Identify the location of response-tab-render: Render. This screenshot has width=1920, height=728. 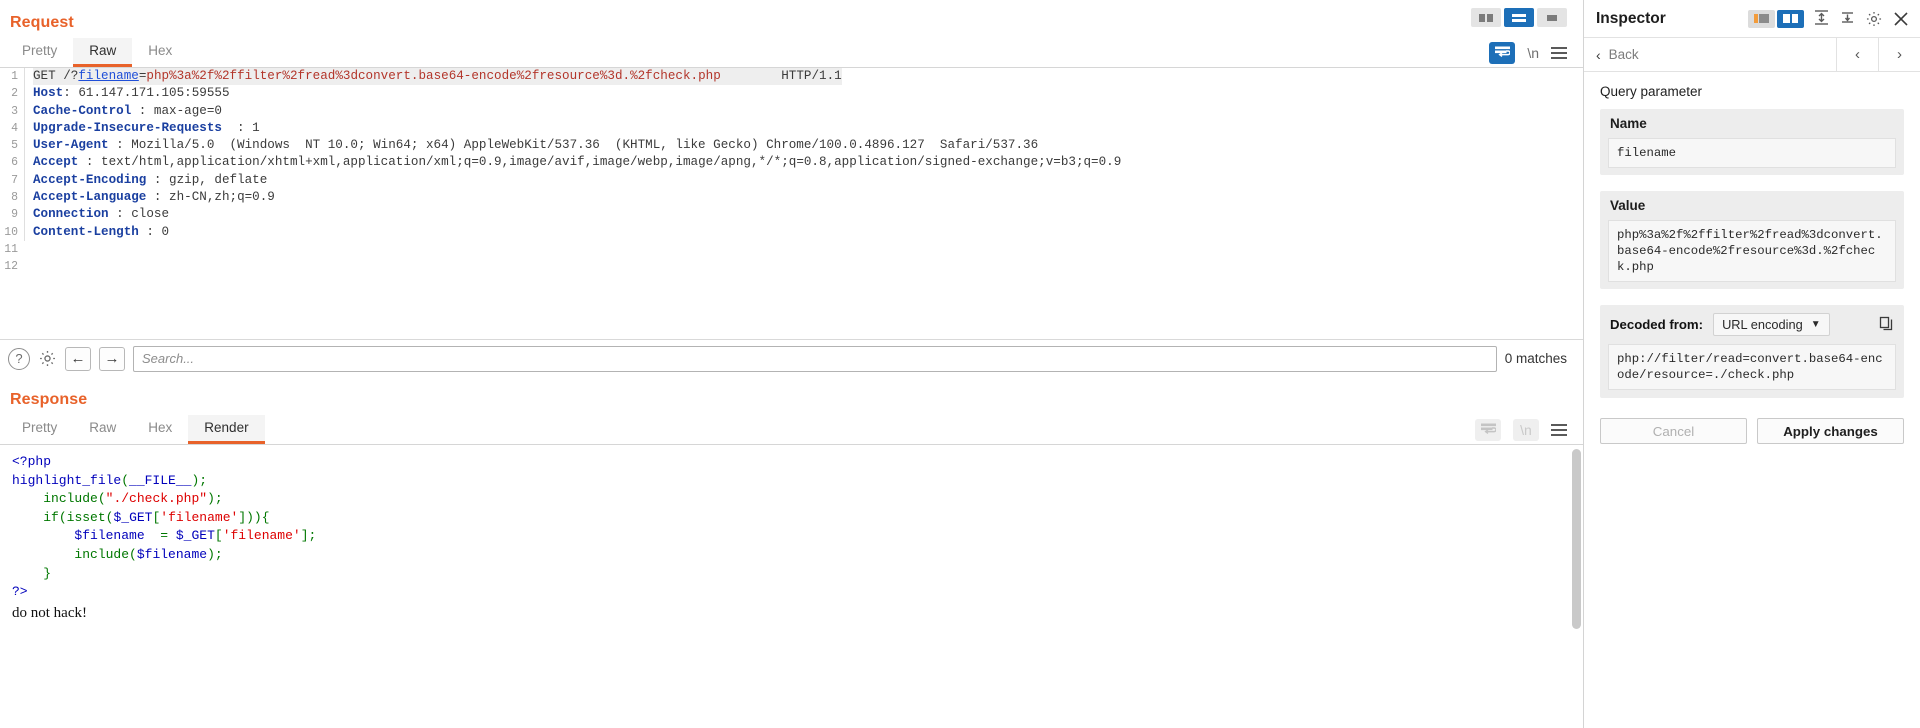
(226, 429).